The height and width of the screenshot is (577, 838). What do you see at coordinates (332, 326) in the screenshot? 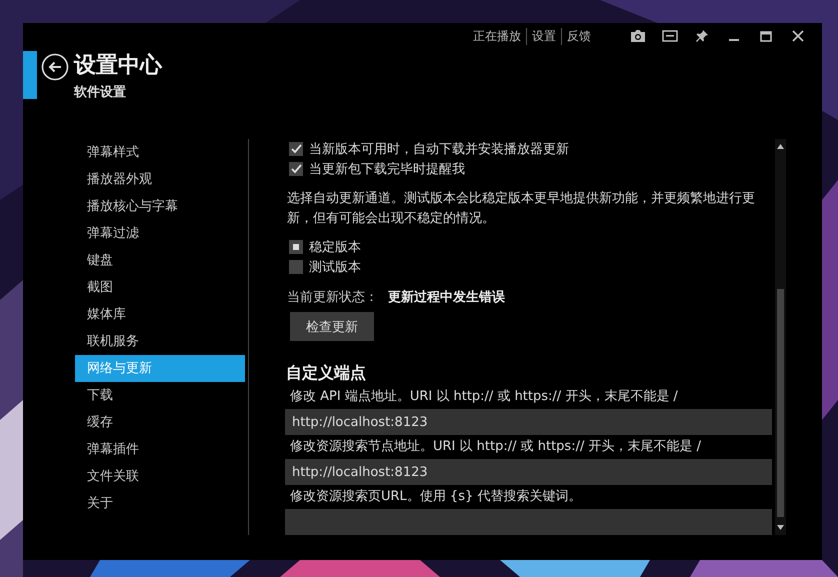
I see `check-update-button: 检查更新` at bounding box center [332, 326].